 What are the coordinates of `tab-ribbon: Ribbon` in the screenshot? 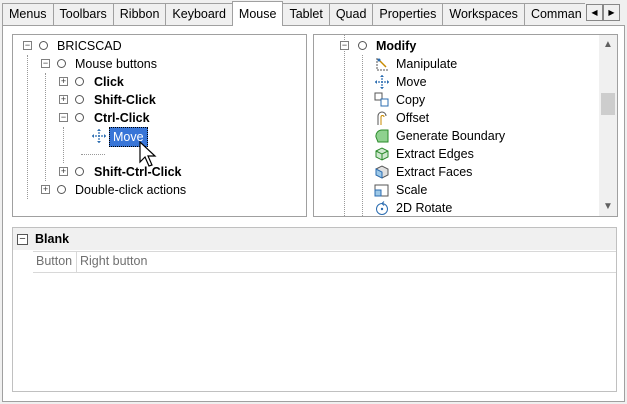 It's located at (139, 14).